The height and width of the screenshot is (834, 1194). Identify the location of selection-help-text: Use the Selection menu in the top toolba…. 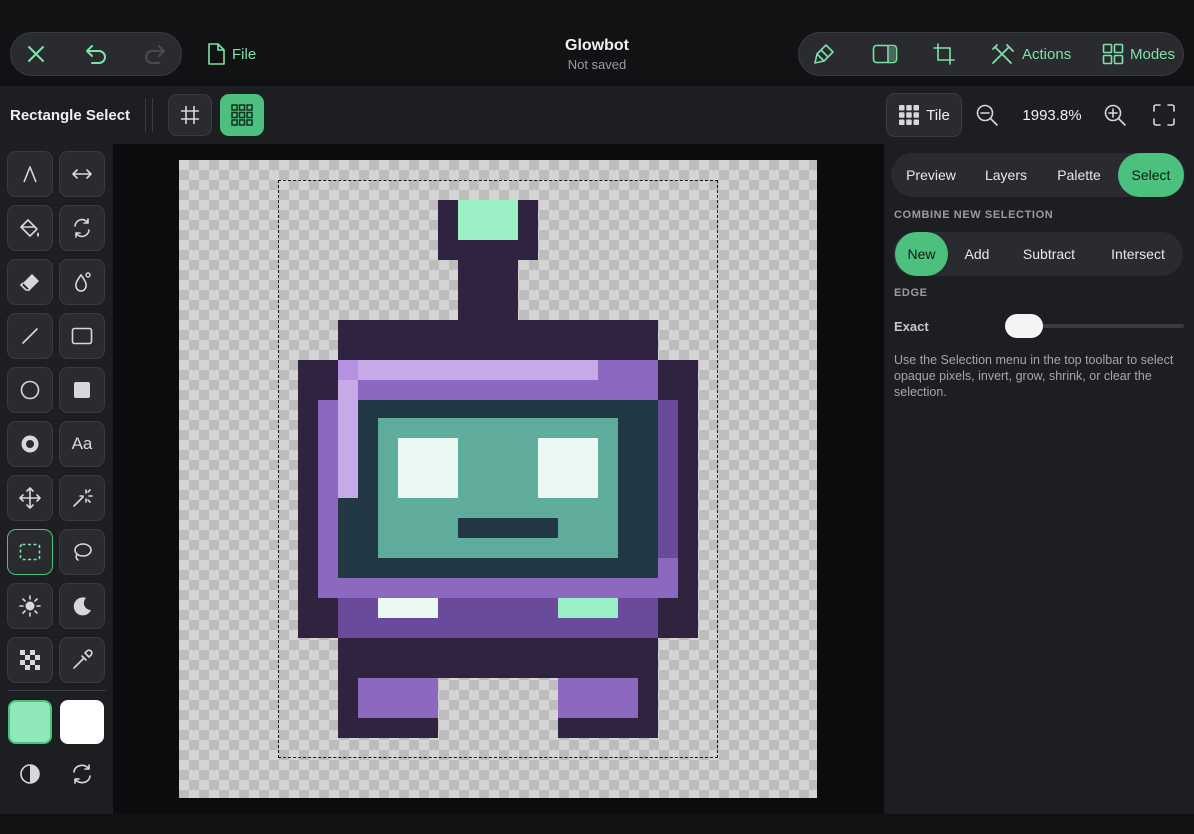
(1034, 376).